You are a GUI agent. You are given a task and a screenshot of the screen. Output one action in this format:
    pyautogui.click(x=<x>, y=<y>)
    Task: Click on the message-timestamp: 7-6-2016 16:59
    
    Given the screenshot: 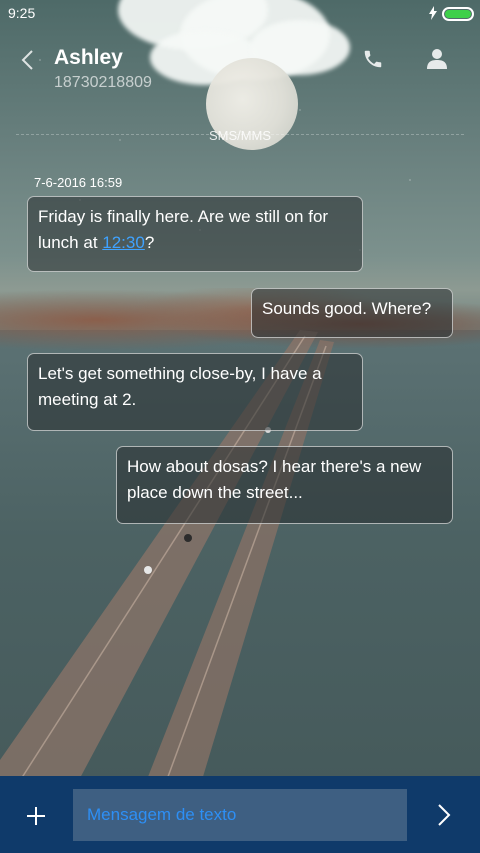 What is the action you would take?
    pyautogui.click(x=78, y=182)
    